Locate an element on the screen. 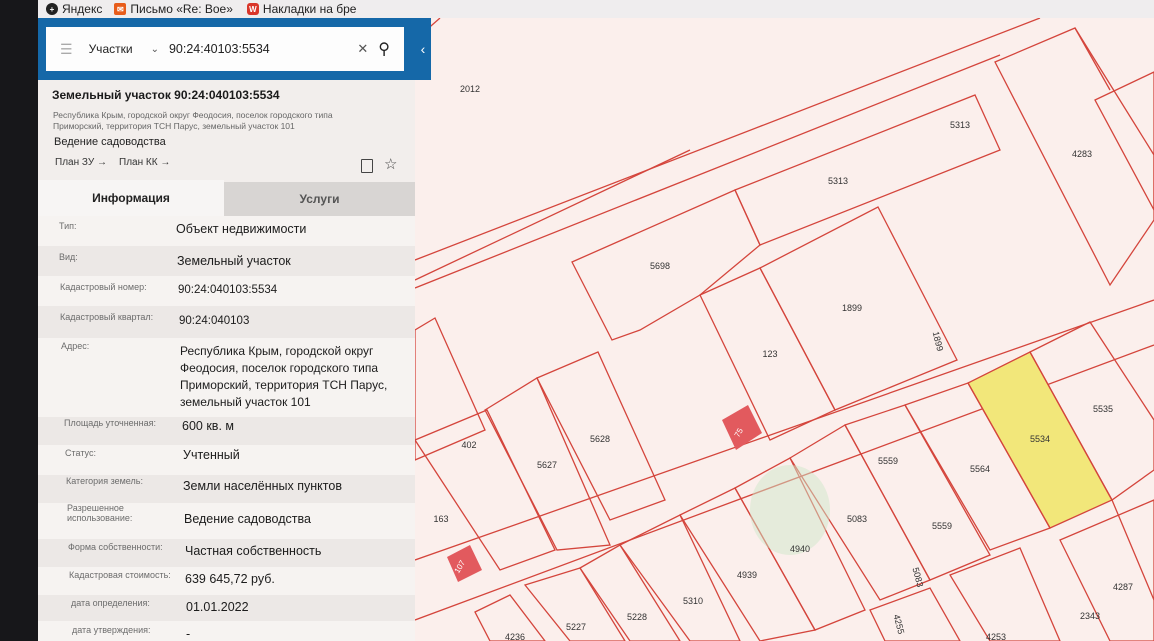 This screenshot has height=641, width=1154. chevron-down-icon: ⌄ is located at coordinates (155, 49).